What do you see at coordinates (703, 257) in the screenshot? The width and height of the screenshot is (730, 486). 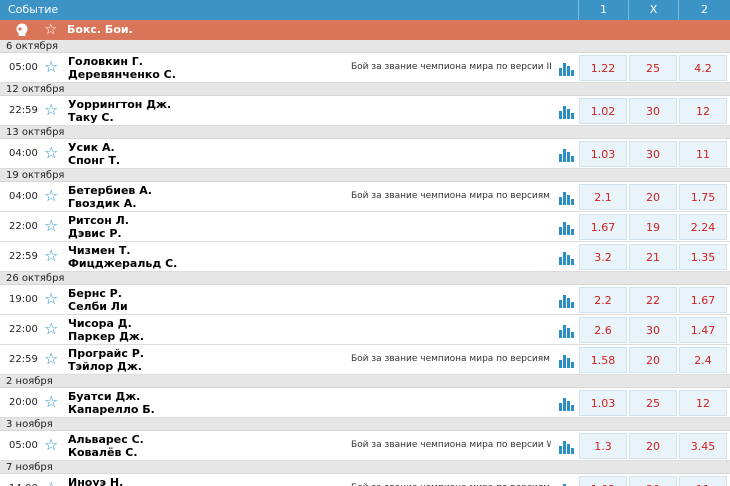 I see `odds-2-button: 1.35` at bounding box center [703, 257].